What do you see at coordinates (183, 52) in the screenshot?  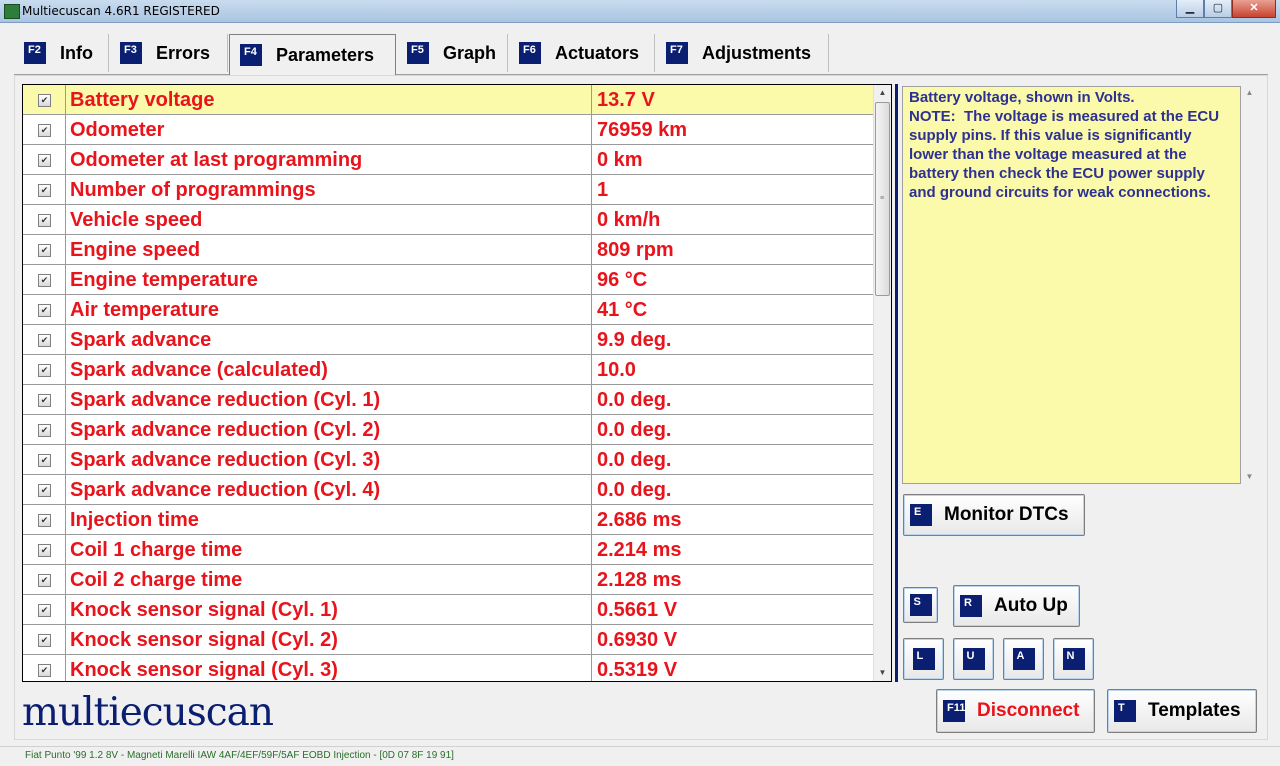 I see `tab-label: Errors` at bounding box center [183, 52].